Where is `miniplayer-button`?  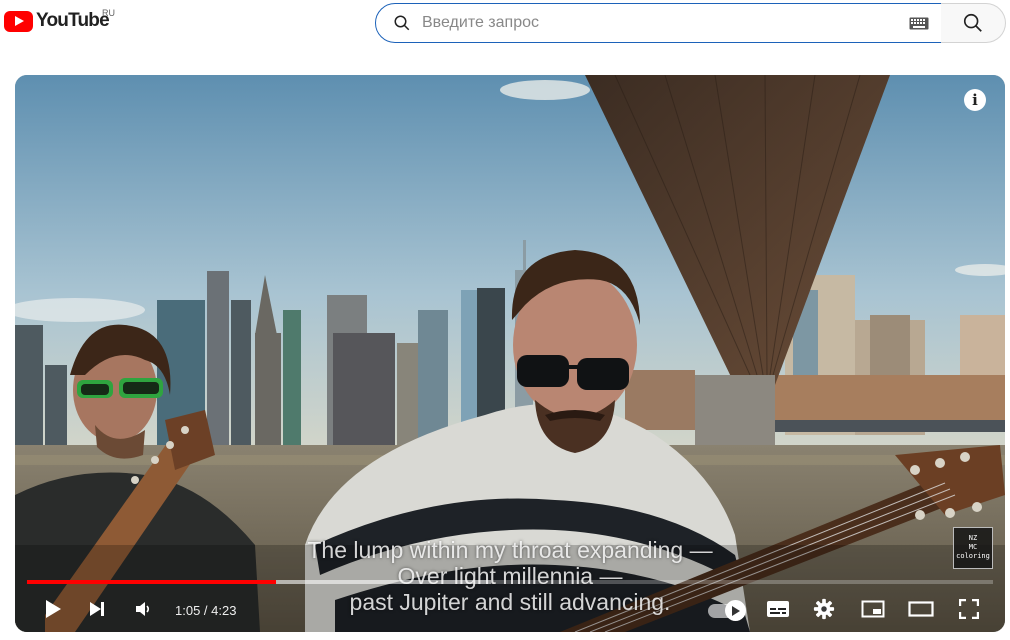
miniplayer-button is located at coordinates (873, 609).